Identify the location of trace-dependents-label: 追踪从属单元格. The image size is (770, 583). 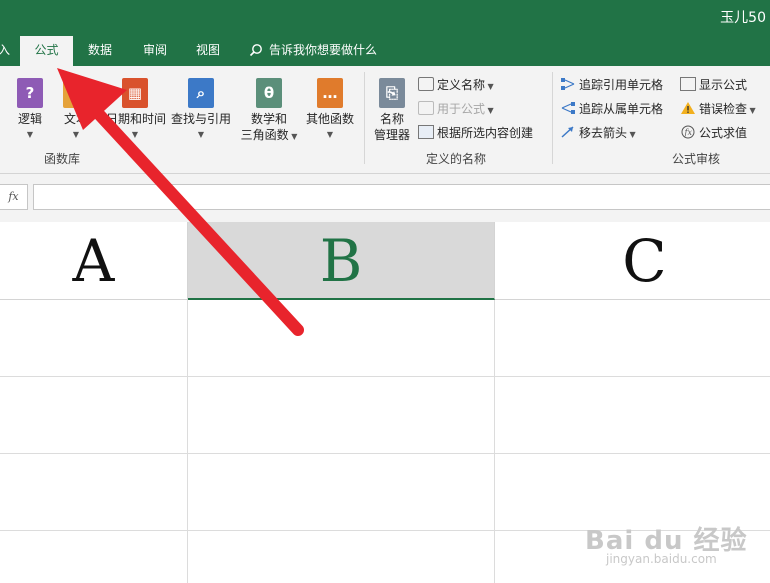
(621, 109).